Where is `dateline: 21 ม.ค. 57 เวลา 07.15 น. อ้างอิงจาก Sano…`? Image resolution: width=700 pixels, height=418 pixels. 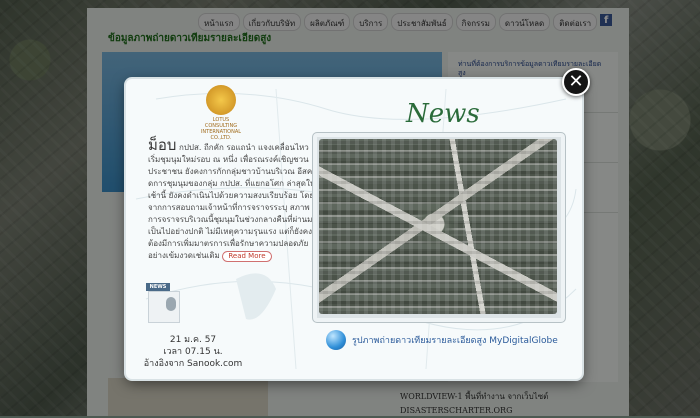 dateline: 21 ม.ค. 57 เวลา 07.15 น. อ้างอิงจาก Sano… is located at coordinates (193, 352).